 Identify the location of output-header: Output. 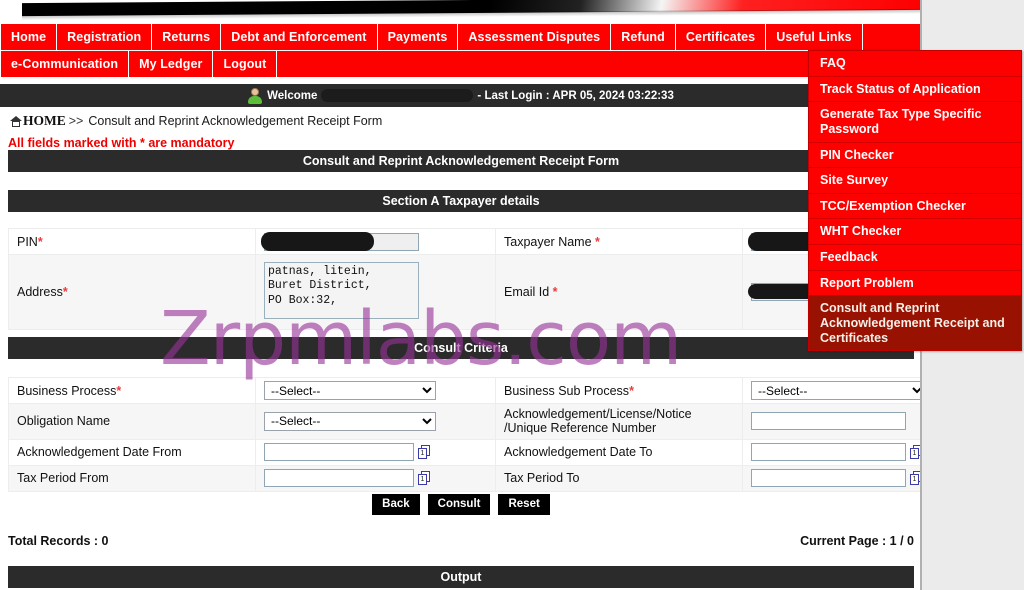
(461, 577).